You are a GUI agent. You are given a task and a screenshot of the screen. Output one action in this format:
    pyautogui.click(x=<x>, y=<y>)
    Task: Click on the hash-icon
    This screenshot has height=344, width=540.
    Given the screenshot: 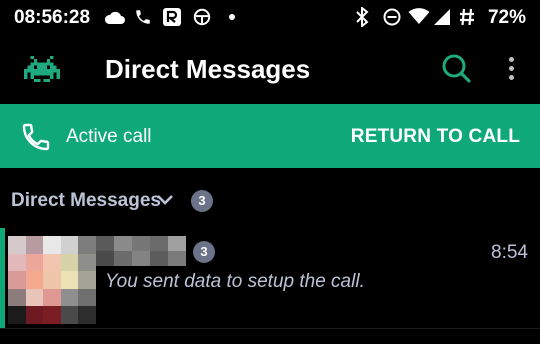 What is the action you would take?
    pyautogui.click(x=467, y=17)
    